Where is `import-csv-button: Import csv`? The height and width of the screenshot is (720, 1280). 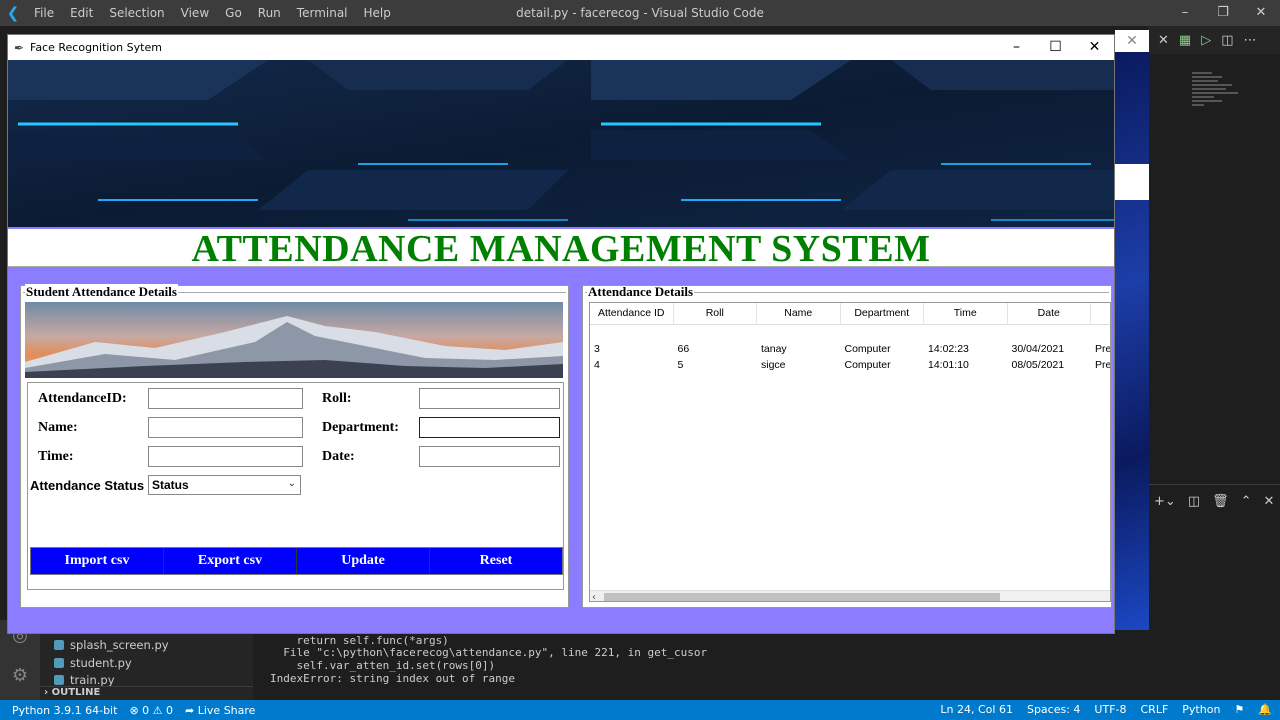
import-csv-button: Import csv is located at coordinates (97, 561).